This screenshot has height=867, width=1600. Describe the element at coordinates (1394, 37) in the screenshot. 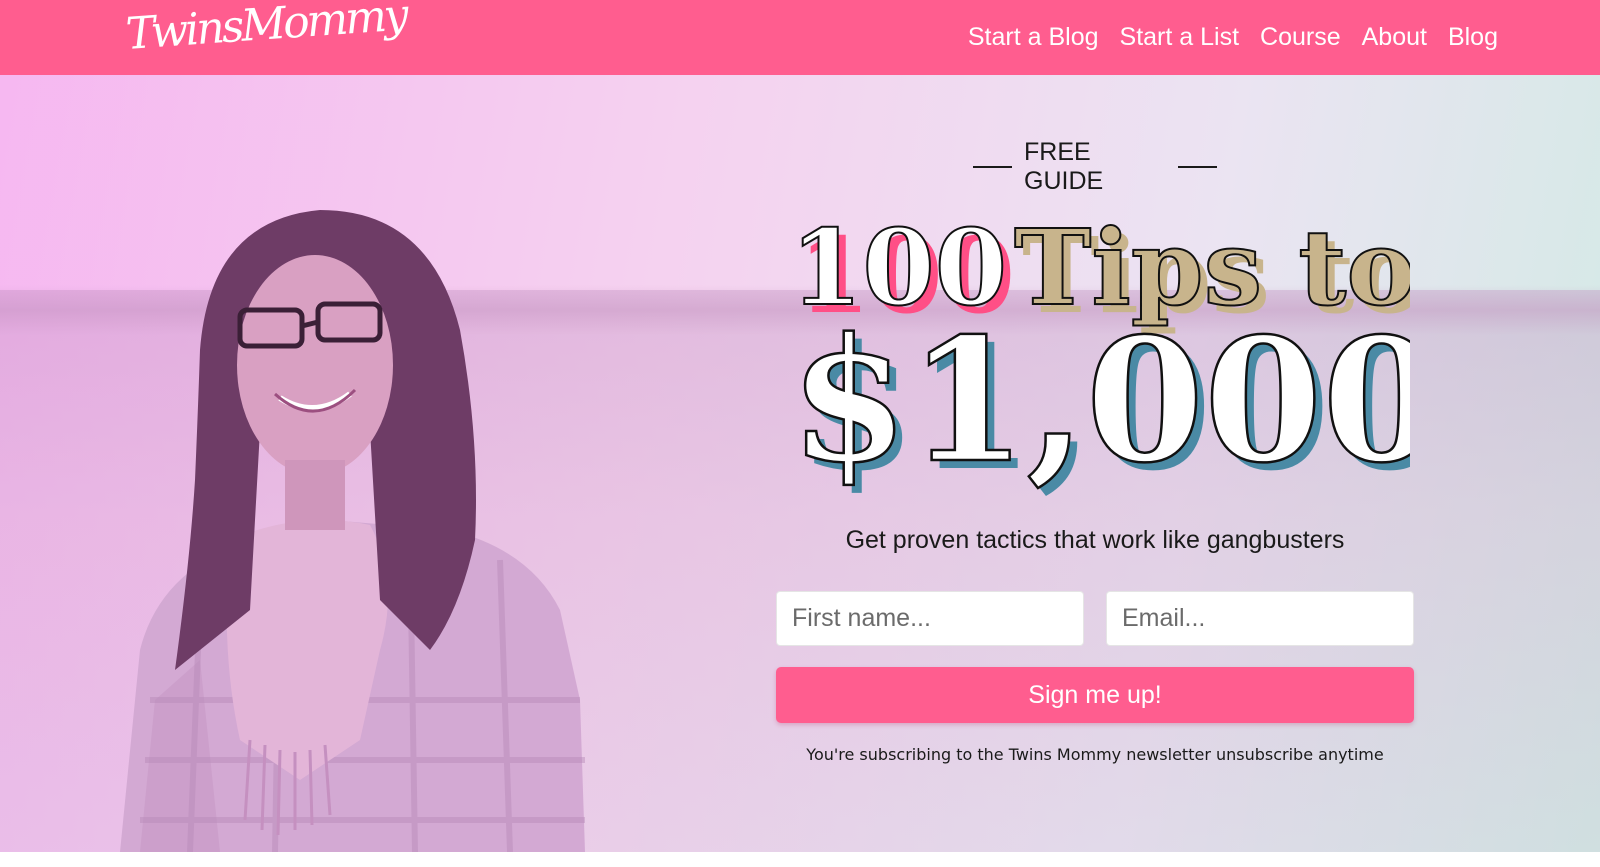

I see `nav-about: About` at that location.